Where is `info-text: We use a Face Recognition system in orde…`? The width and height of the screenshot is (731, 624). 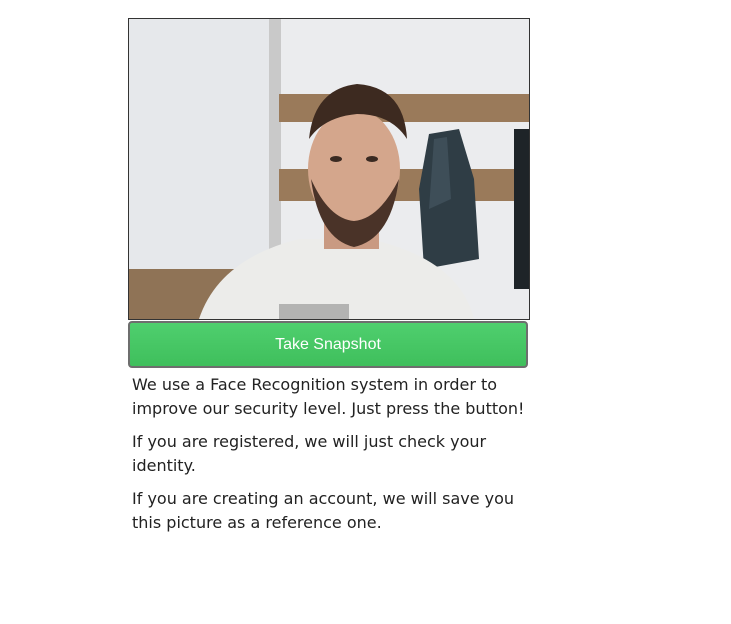 info-text: We use a Face Recognition system in orde… is located at coordinates (329, 458).